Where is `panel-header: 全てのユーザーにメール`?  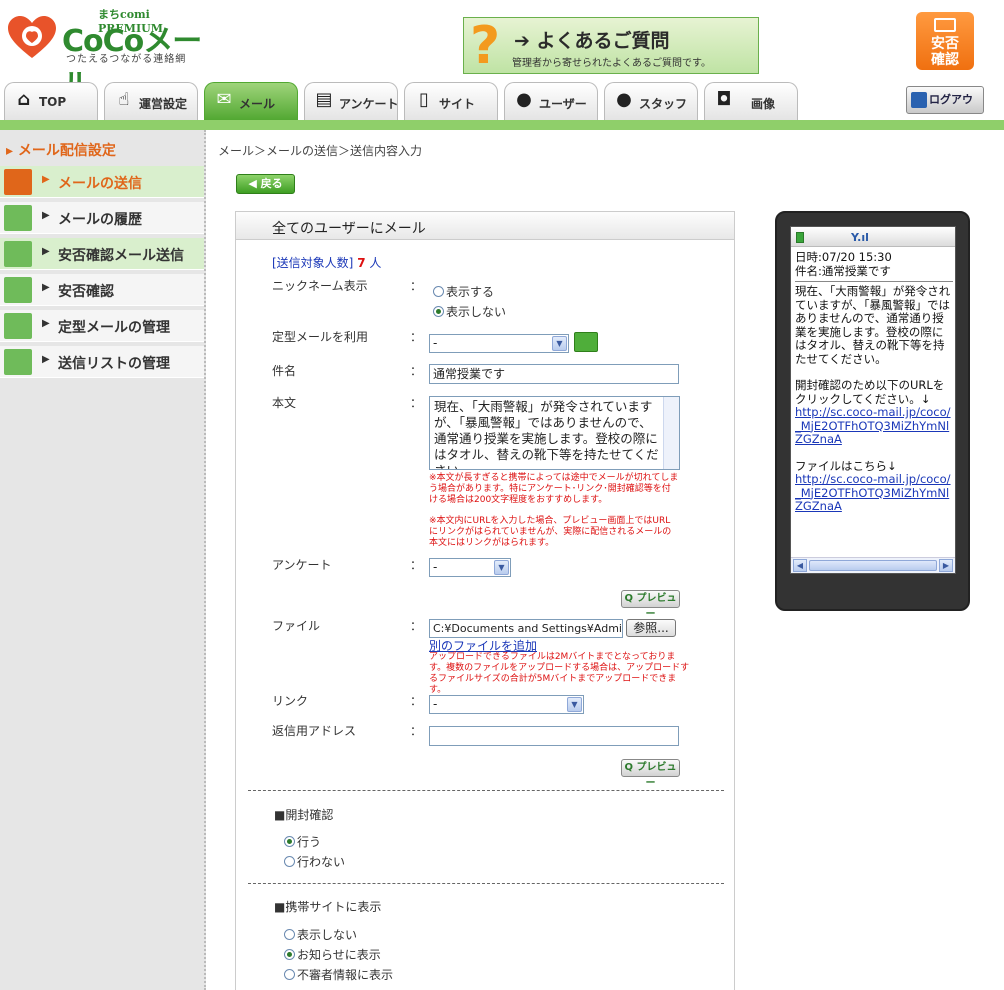
panel-header: 全てのユーザーにメール is located at coordinates (485, 226).